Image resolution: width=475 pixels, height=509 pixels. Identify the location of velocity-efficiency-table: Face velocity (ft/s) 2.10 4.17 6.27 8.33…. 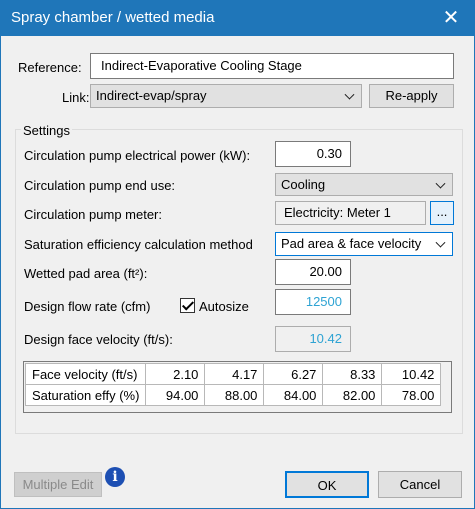
(233, 384).